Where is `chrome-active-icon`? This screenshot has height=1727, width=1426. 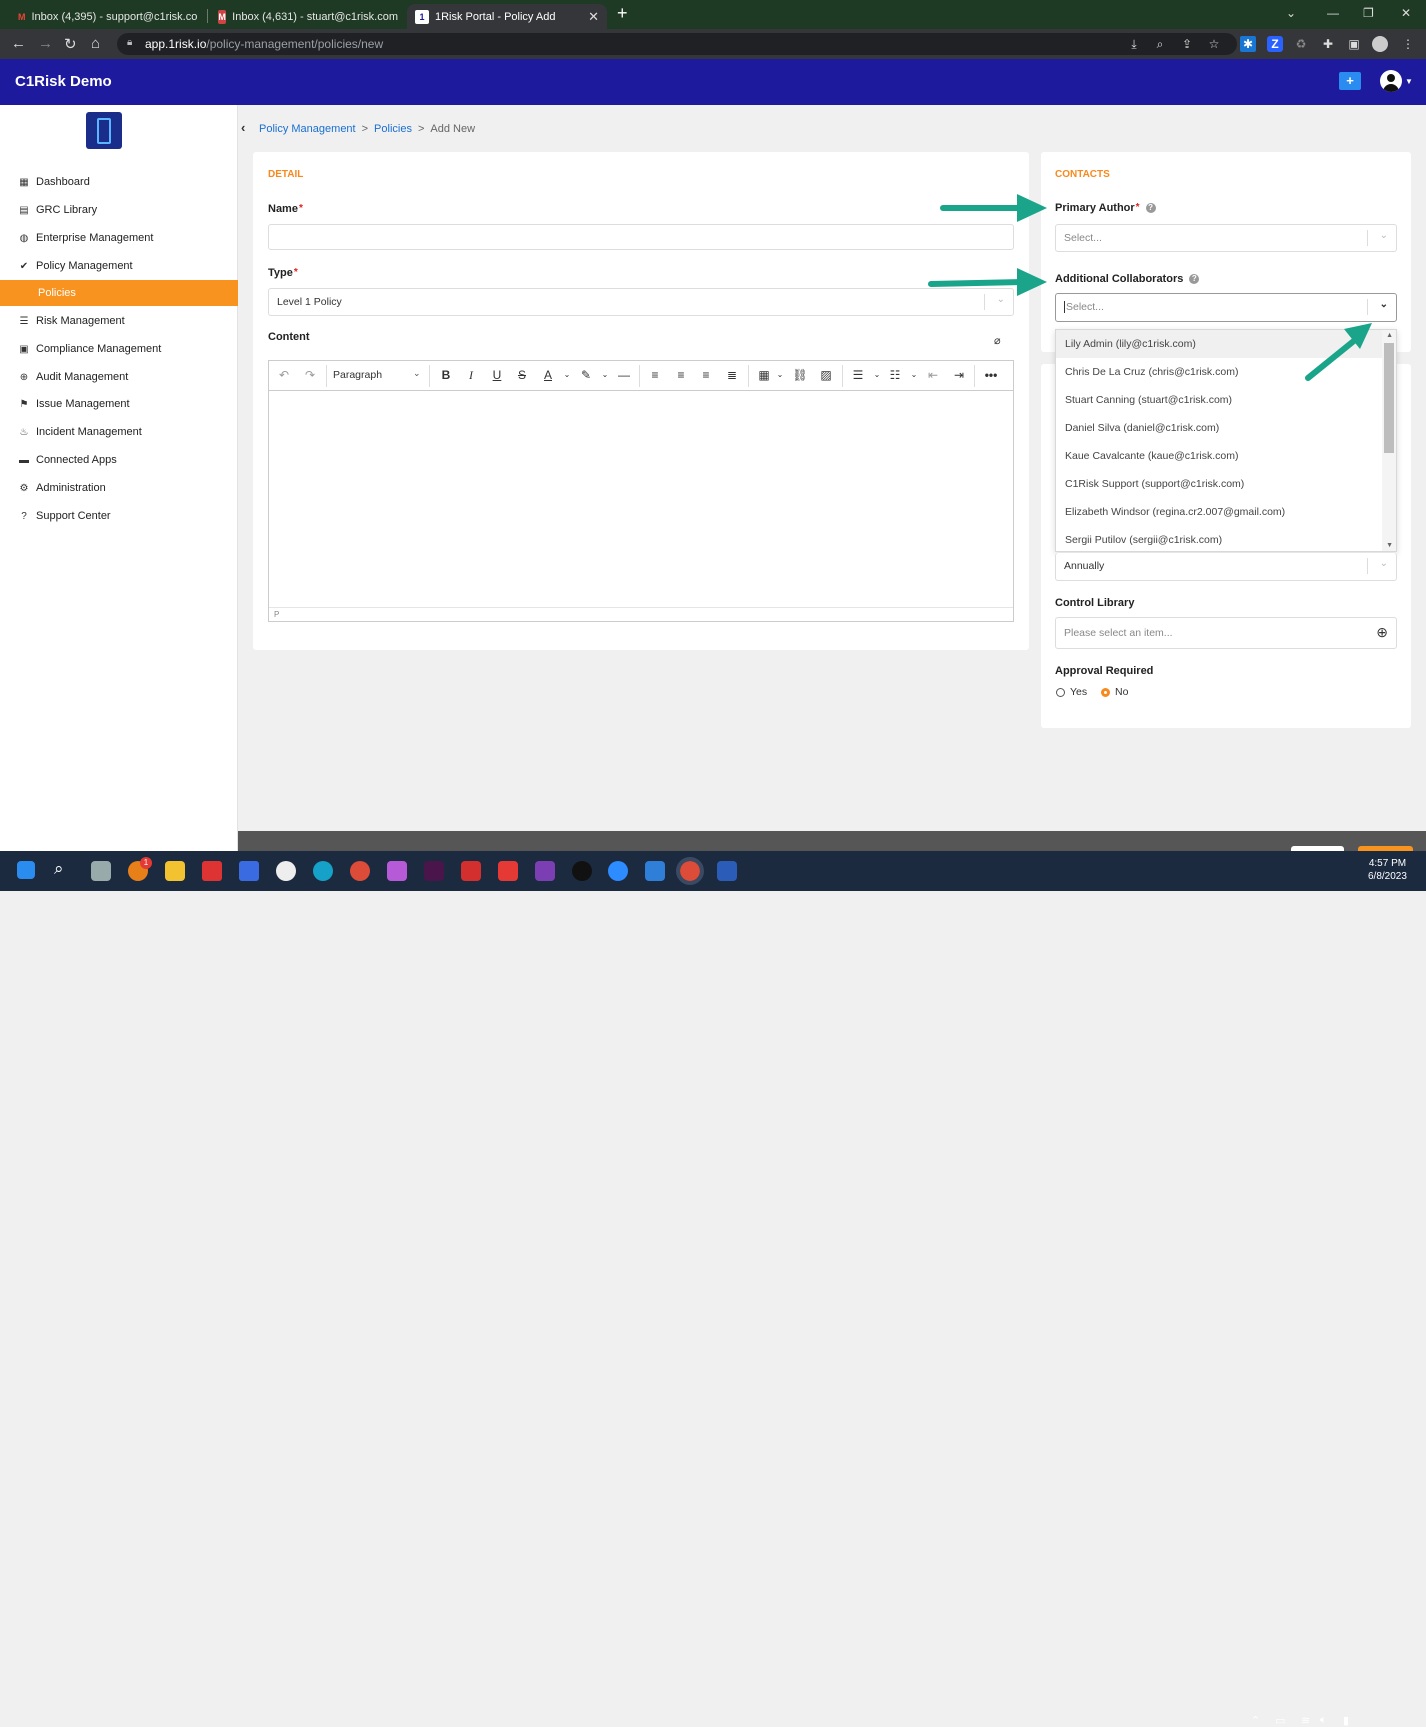 chrome-active-icon is located at coordinates (690, 871).